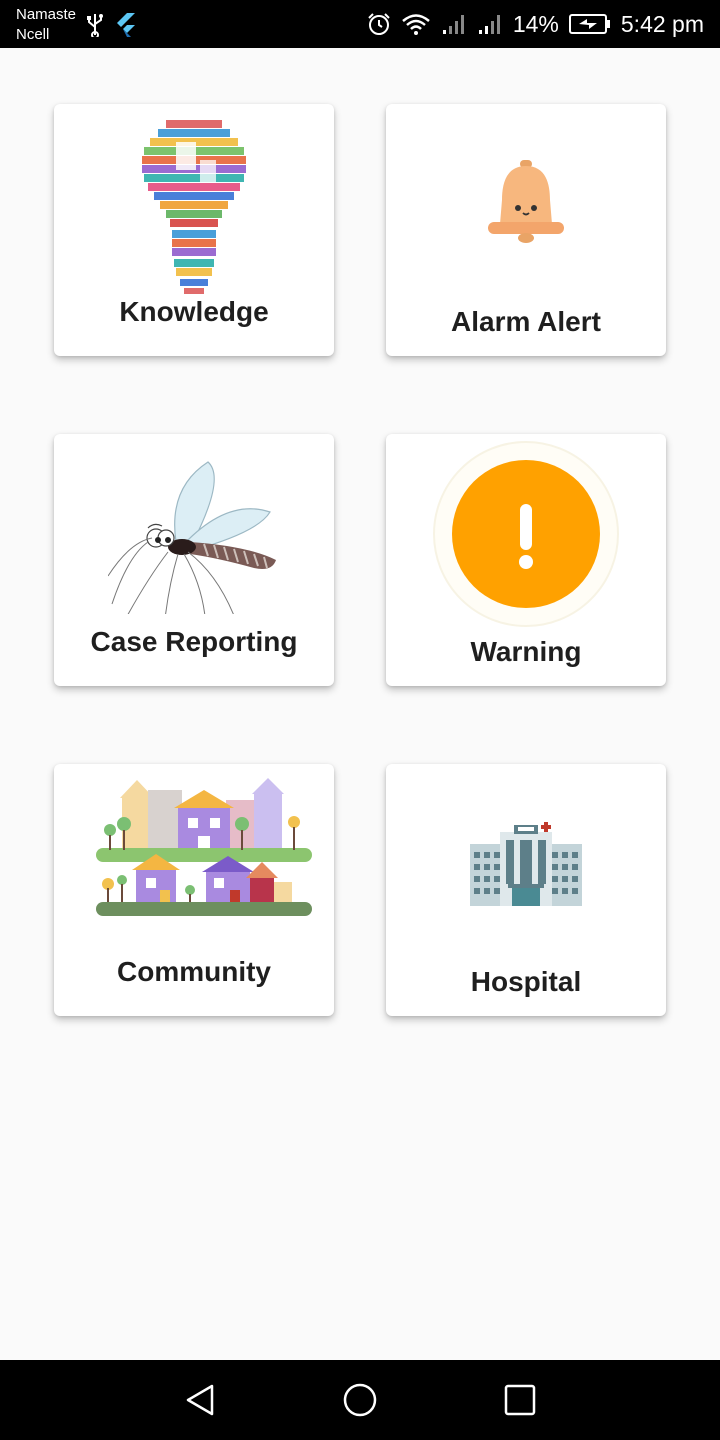 This screenshot has height=1440, width=720. Describe the element at coordinates (589, 24) in the screenshot. I see `battery-icon` at that location.